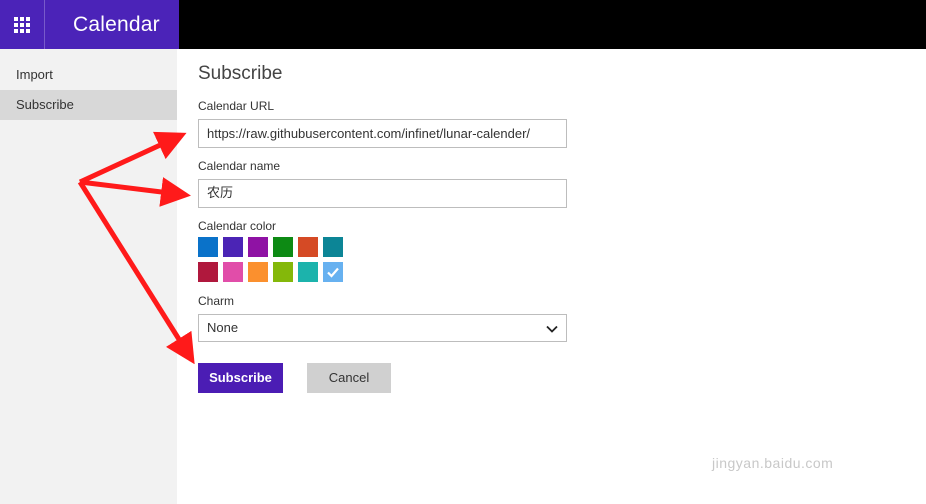 This screenshot has height=504, width=926. Describe the element at coordinates (773, 463) in the screenshot. I see `watermark-text: jingyan.baidu.com` at that location.